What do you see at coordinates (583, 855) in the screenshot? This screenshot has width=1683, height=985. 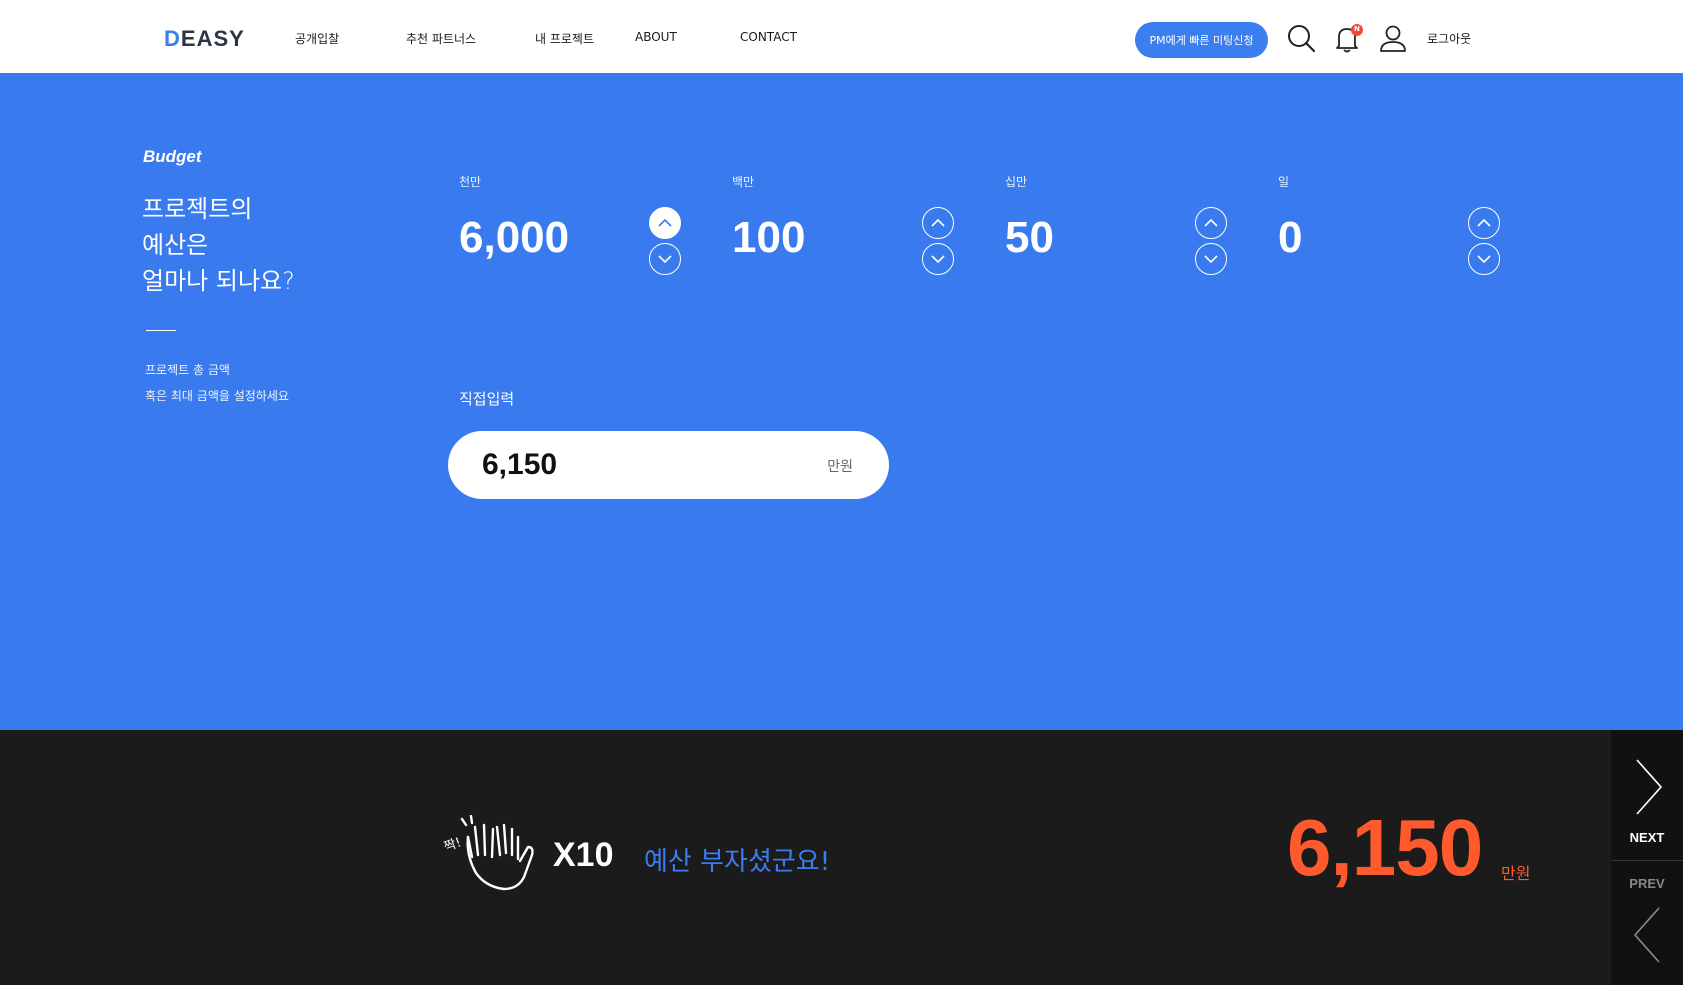 I see `multiplier-text: X10` at bounding box center [583, 855].